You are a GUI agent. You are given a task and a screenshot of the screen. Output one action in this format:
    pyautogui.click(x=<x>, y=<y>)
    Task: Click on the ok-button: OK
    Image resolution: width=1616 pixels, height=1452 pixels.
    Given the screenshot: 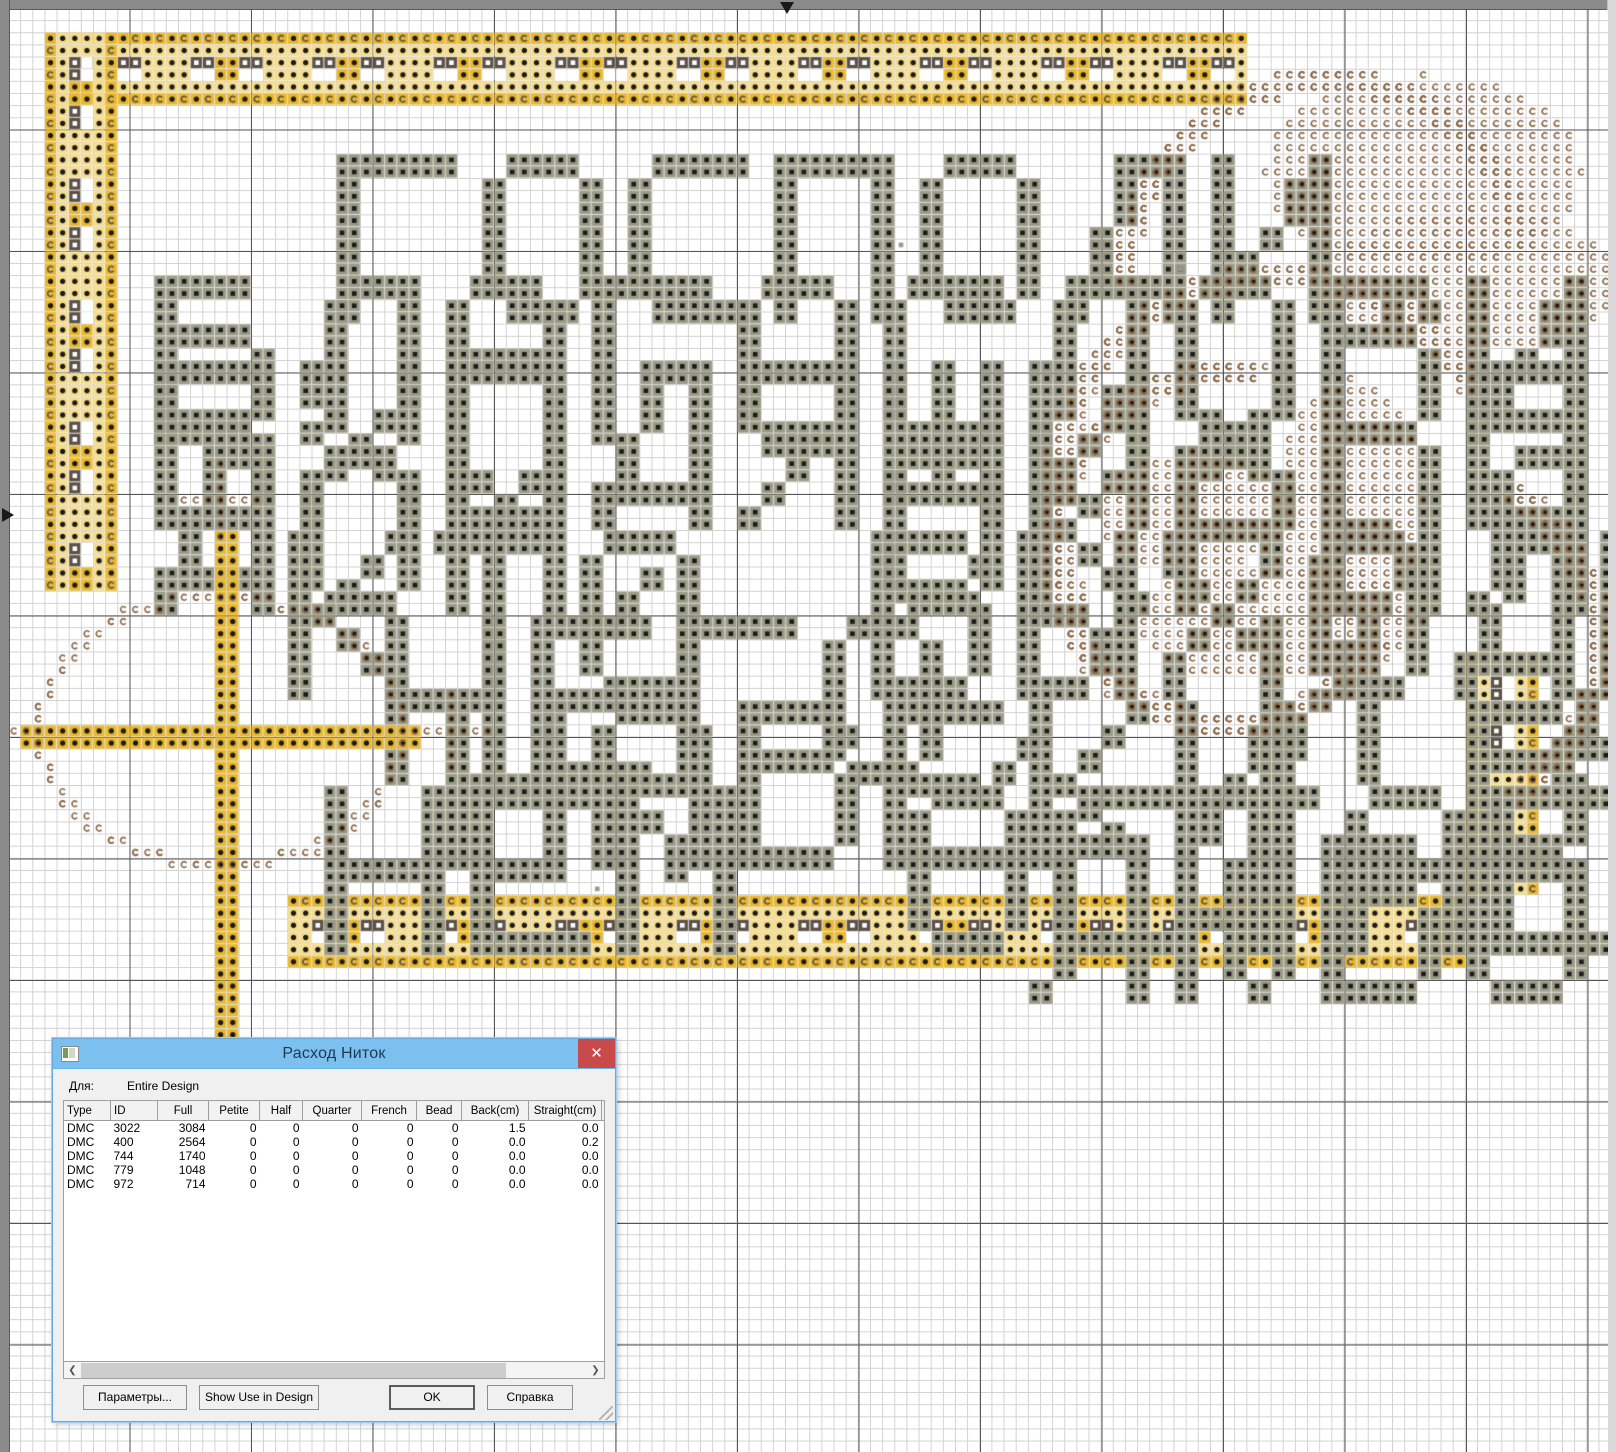 What is the action you would take?
    pyautogui.click(x=432, y=1397)
    